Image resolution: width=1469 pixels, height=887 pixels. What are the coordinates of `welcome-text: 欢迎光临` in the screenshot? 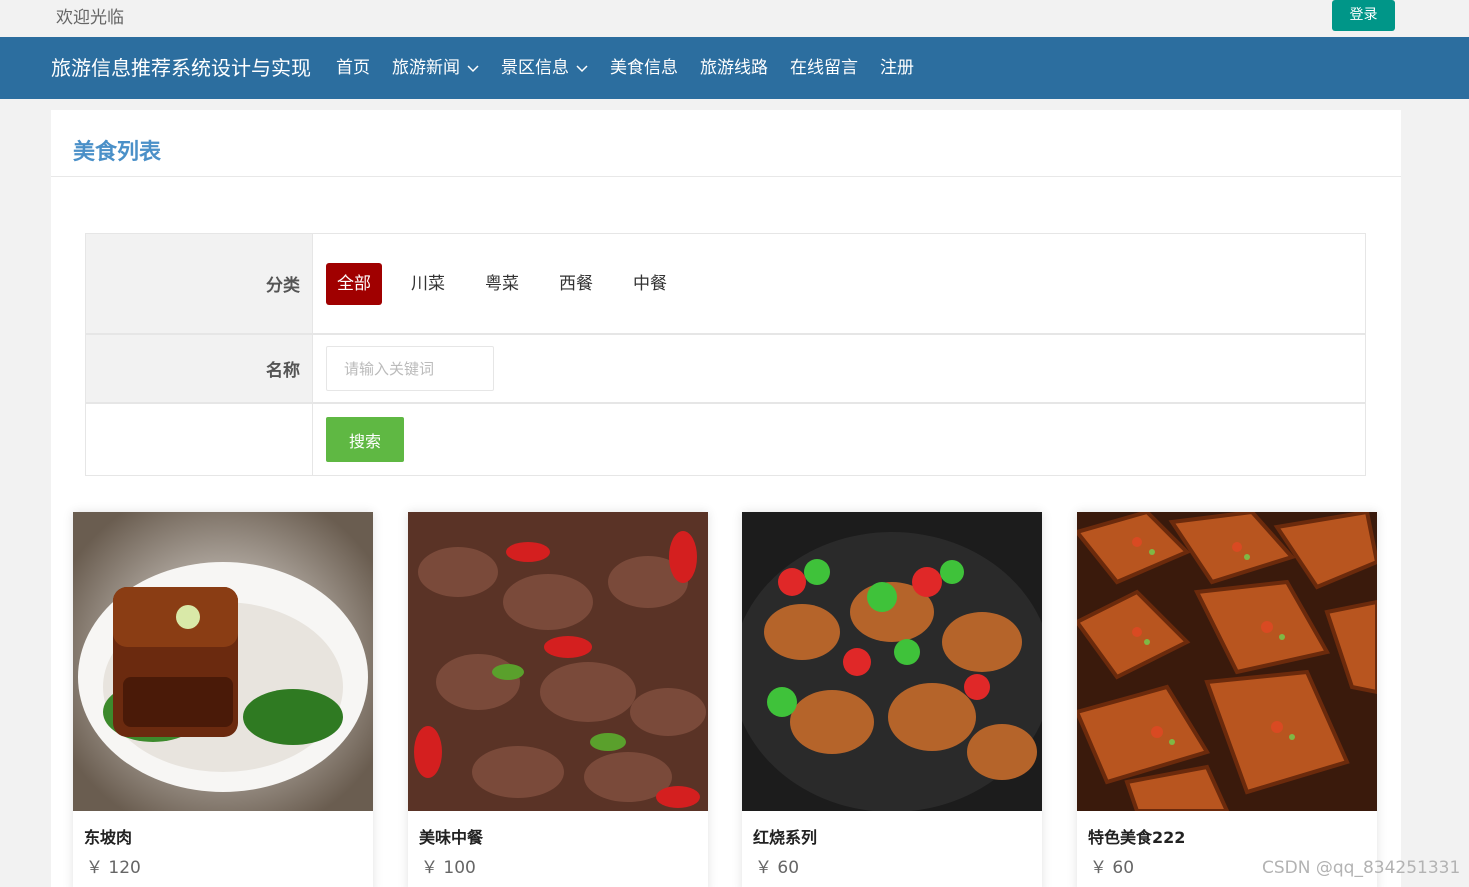 It's located at (90, 18).